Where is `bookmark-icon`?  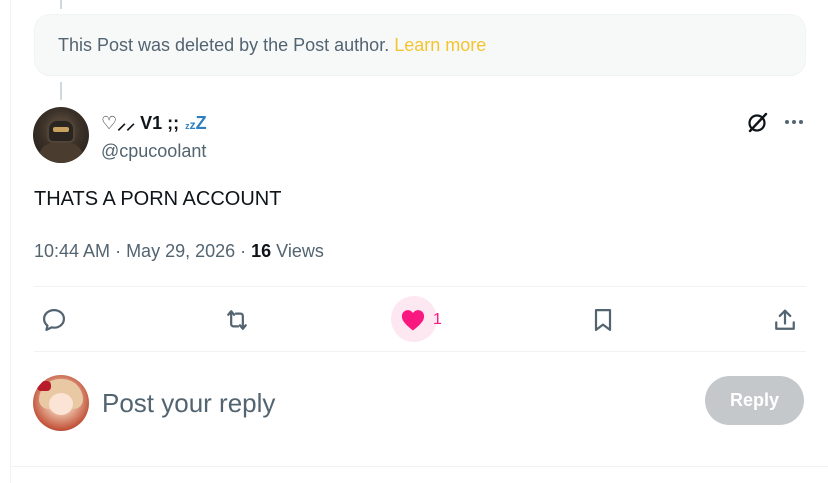
bookmark-icon is located at coordinates (603, 320).